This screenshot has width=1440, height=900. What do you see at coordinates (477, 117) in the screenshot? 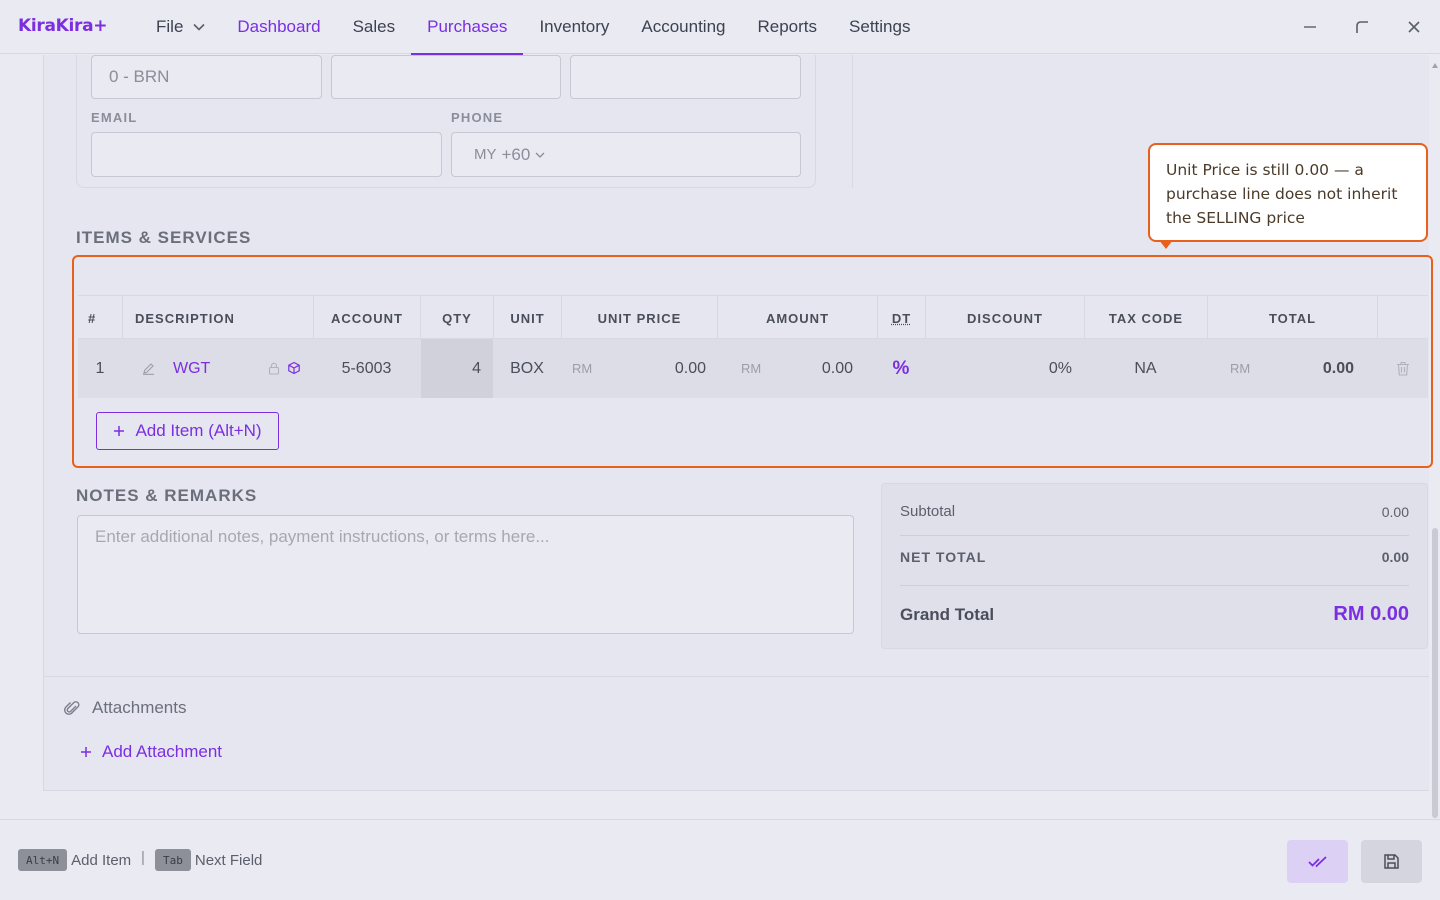
I see `phone-label: PHONE` at bounding box center [477, 117].